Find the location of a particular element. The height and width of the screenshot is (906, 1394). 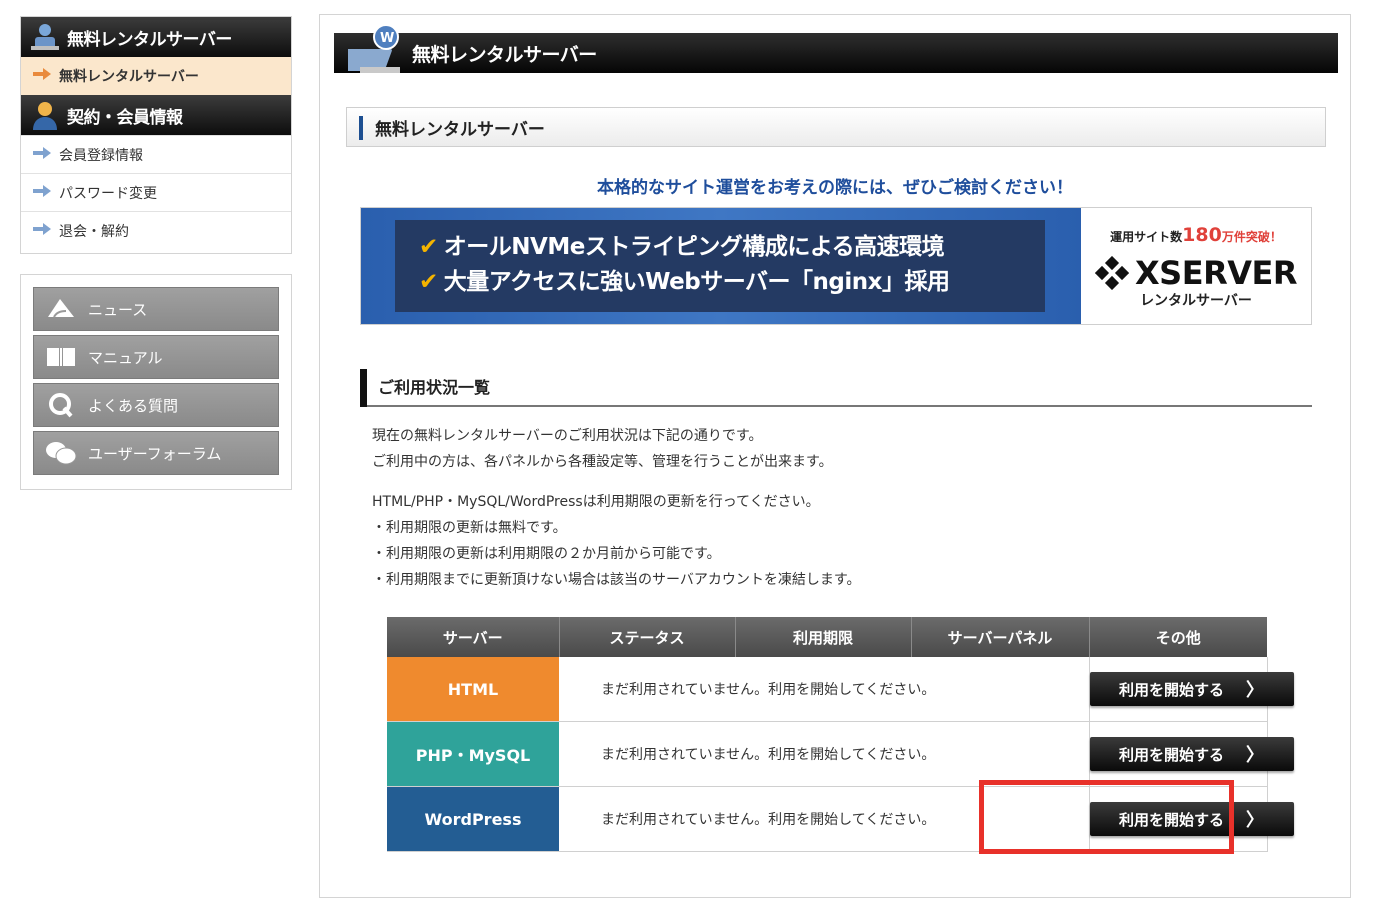

sidebar-links: ニュース マニュアル よくある質問 ユーザーフォーラム is located at coordinates (156, 382).